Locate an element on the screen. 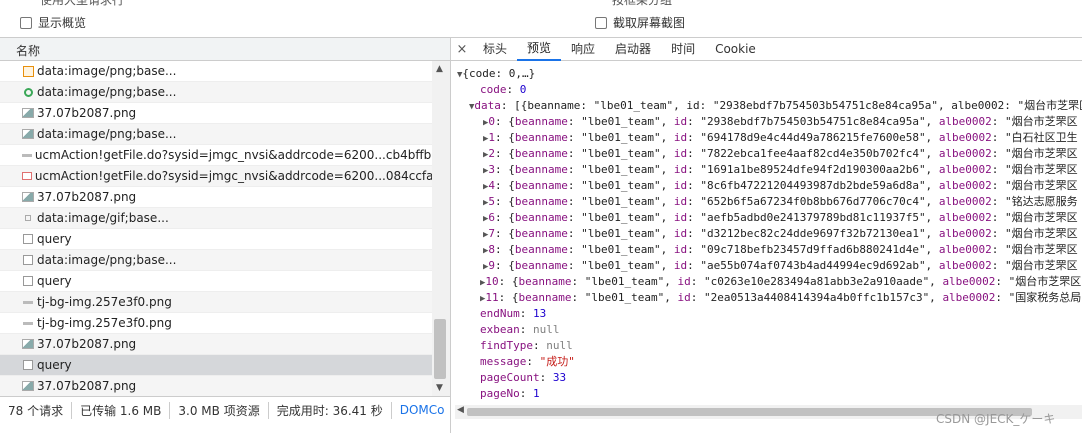 The height and width of the screenshot is (433, 1082). json-field: endNum: 13 is located at coordinates (513, 314).